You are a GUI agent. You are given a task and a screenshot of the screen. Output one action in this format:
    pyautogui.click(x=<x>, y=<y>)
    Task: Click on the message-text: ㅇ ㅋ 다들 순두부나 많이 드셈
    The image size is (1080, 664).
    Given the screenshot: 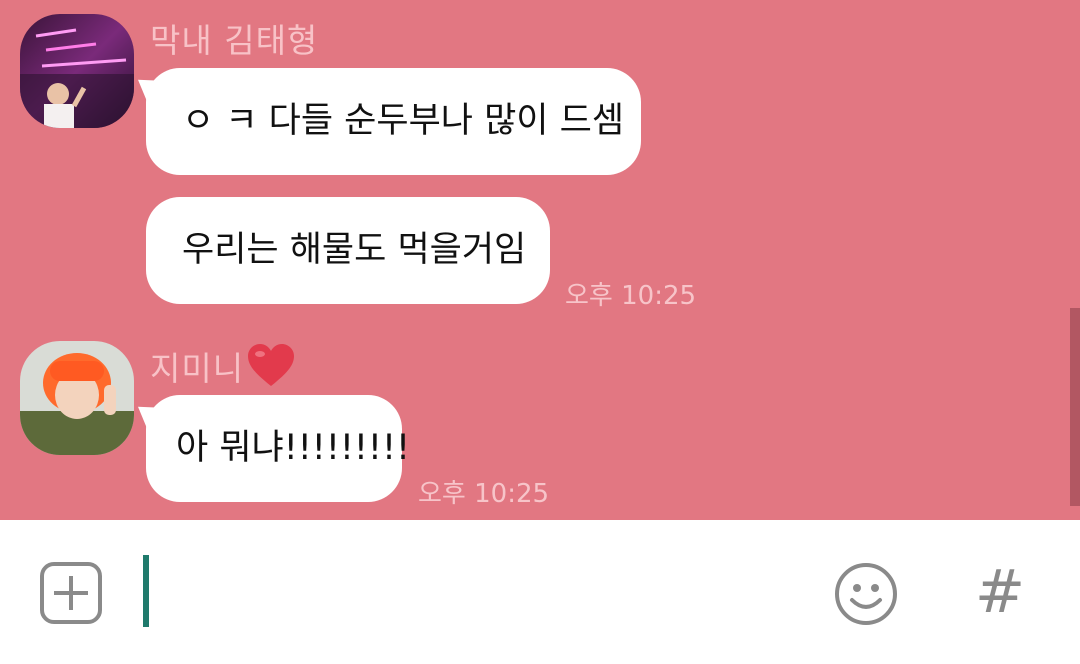 What is the action you would take?
    pyautogui.click(x=403, y=121)
    